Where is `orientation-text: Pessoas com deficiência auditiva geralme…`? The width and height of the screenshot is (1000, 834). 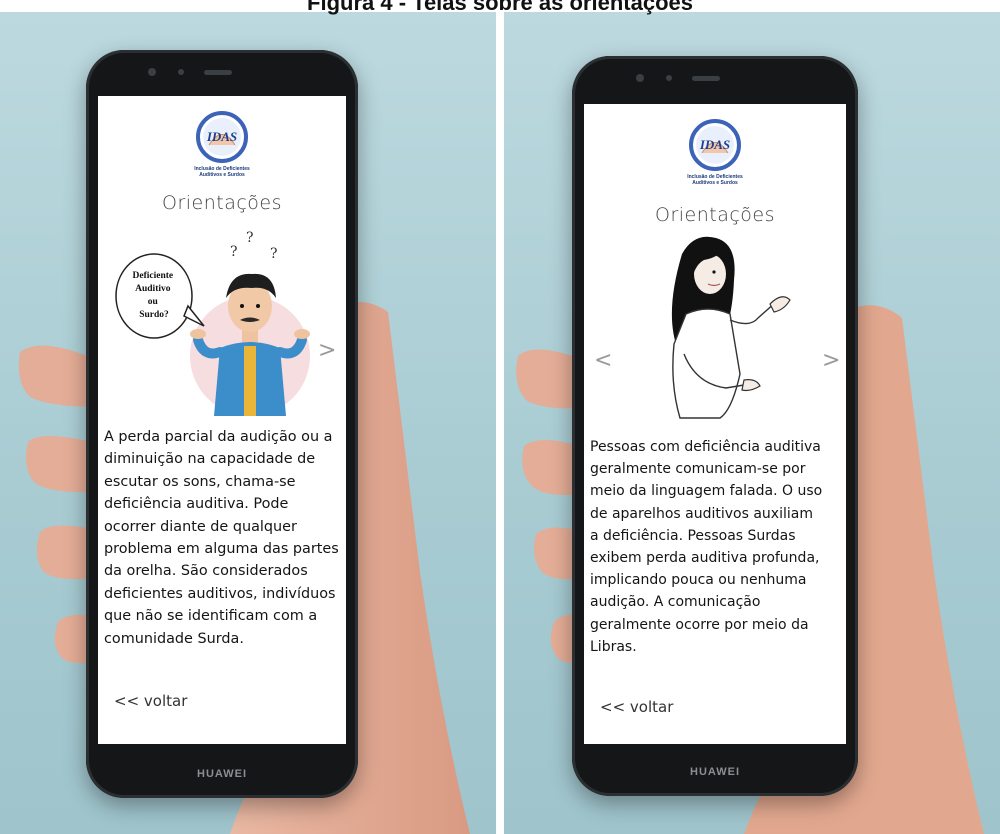
orientation-text: Pessoas com deficiência auditiva geralme… is located at coordinates (706, 547).